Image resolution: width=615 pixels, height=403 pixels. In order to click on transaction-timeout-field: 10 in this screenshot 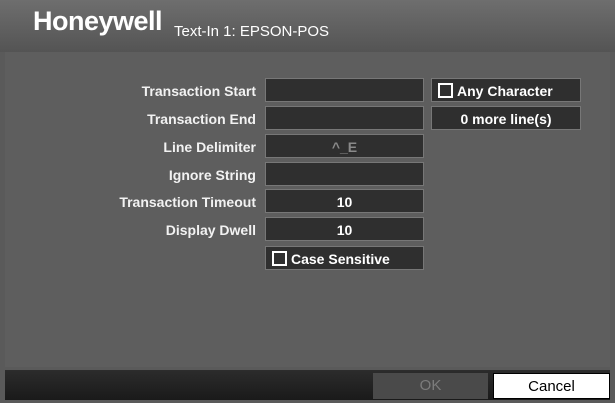, I will do `click(344, 201)`.